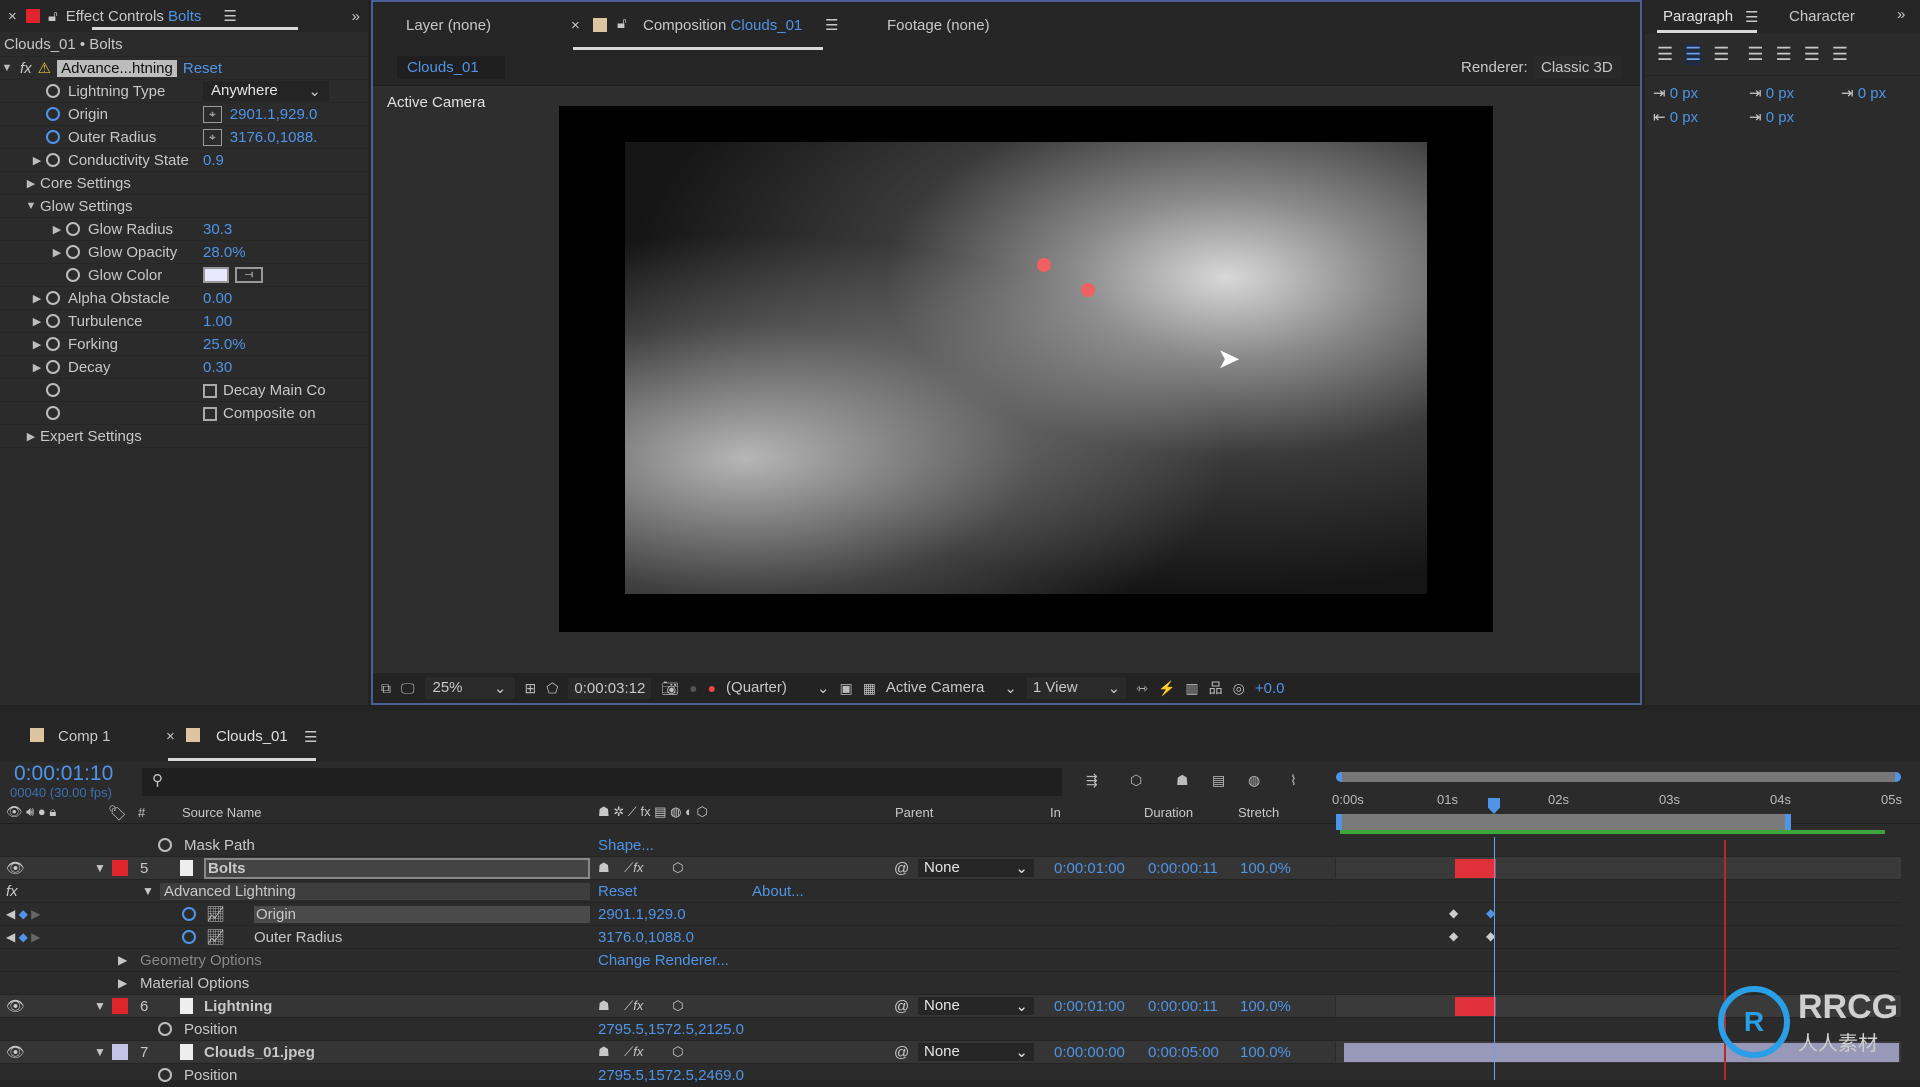  I want to click on property-value: 3176.0,1088.0, so click(646, 937).